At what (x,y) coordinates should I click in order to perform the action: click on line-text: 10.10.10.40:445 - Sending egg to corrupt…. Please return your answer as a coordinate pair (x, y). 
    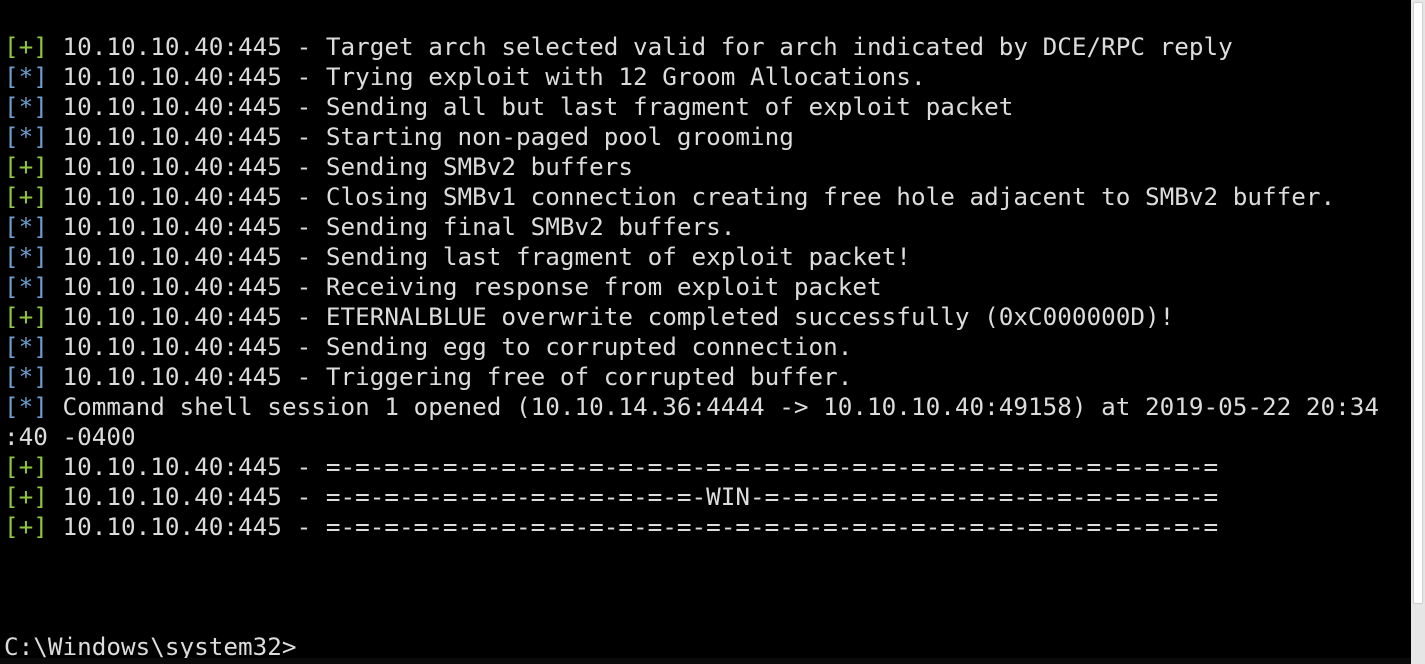
    Looking at the image, I should click on (450, 346).